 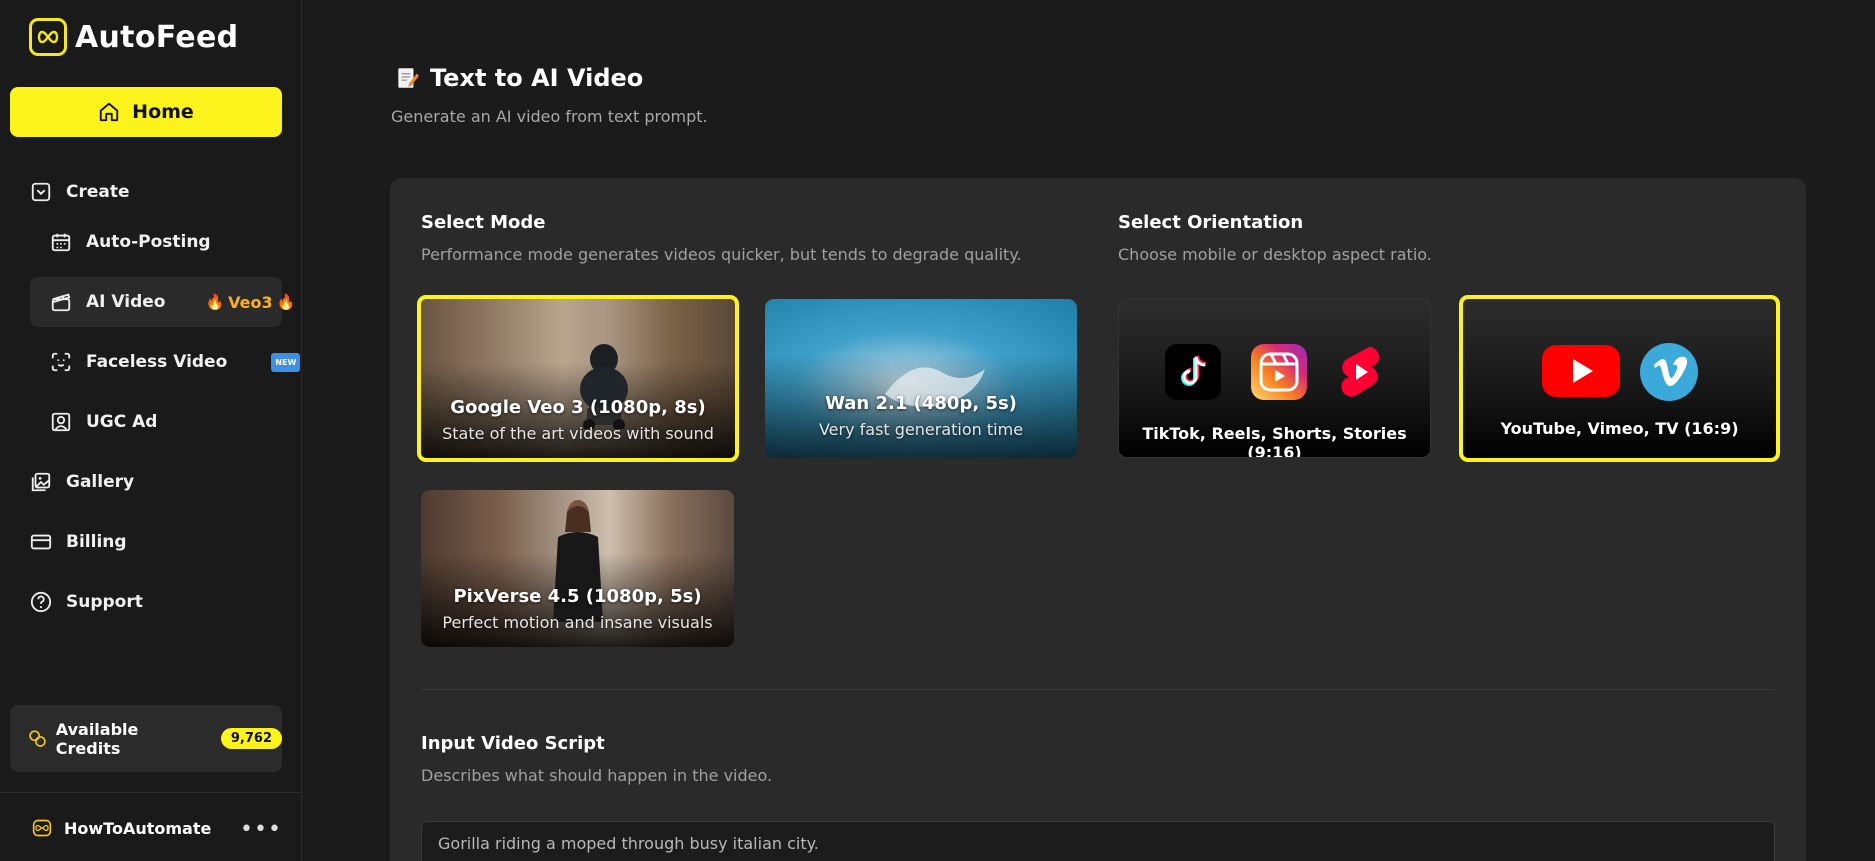 I want to click on username: HowToAutomate, so click(x=138, y=828).